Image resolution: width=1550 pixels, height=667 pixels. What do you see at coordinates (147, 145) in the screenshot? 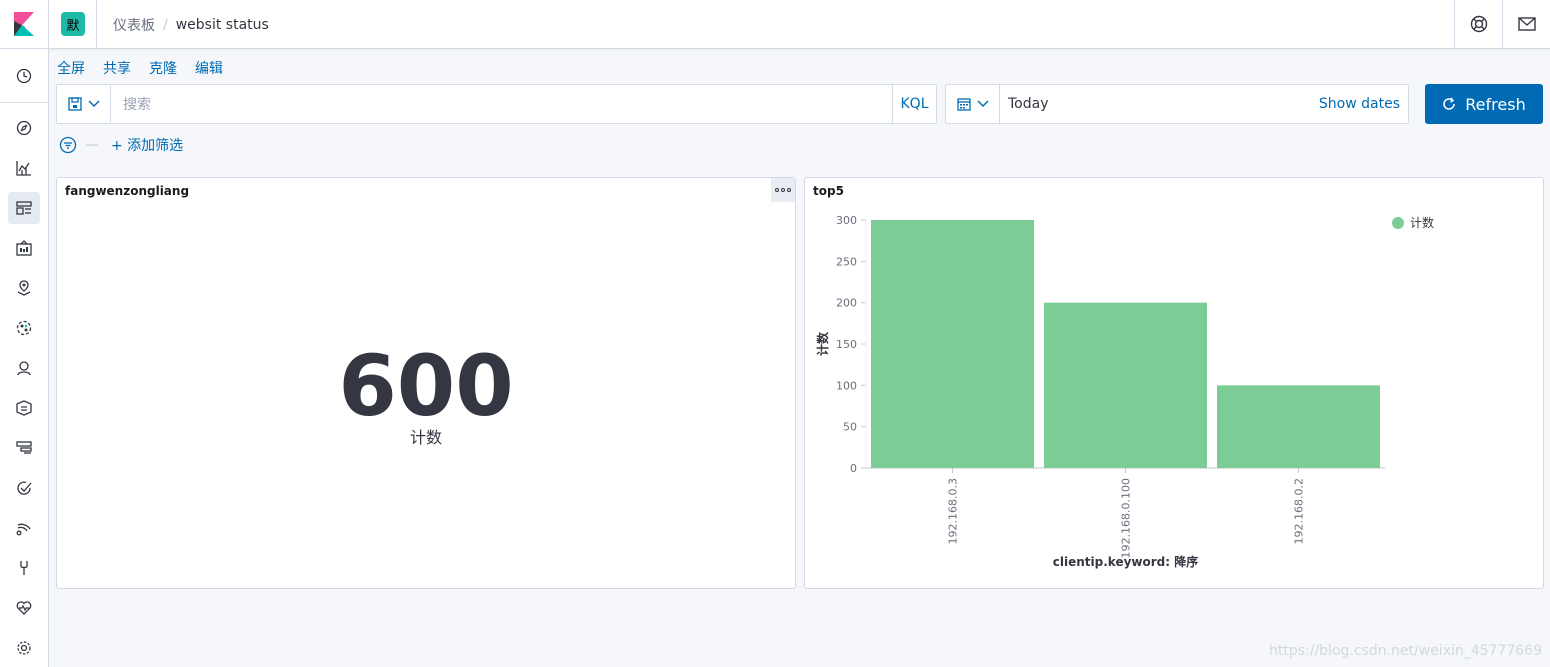
I see `add-filter-button: + 添加筛选` at bounding box center [147, 145].